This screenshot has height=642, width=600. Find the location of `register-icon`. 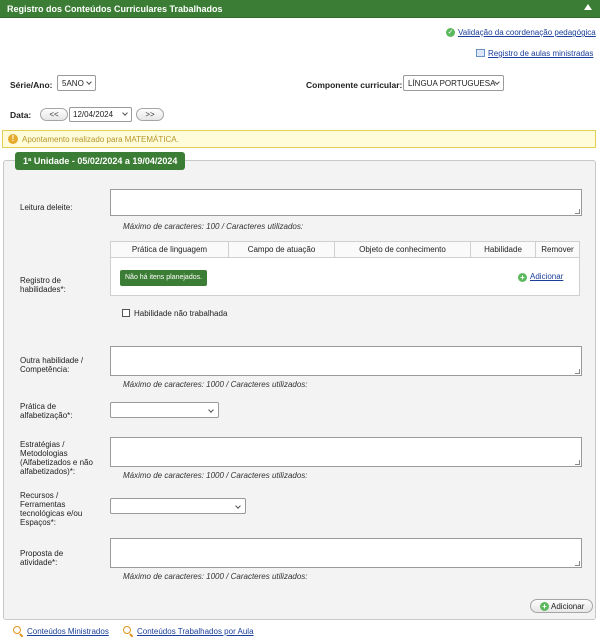

register-icon is located at coordinates (480, 53).